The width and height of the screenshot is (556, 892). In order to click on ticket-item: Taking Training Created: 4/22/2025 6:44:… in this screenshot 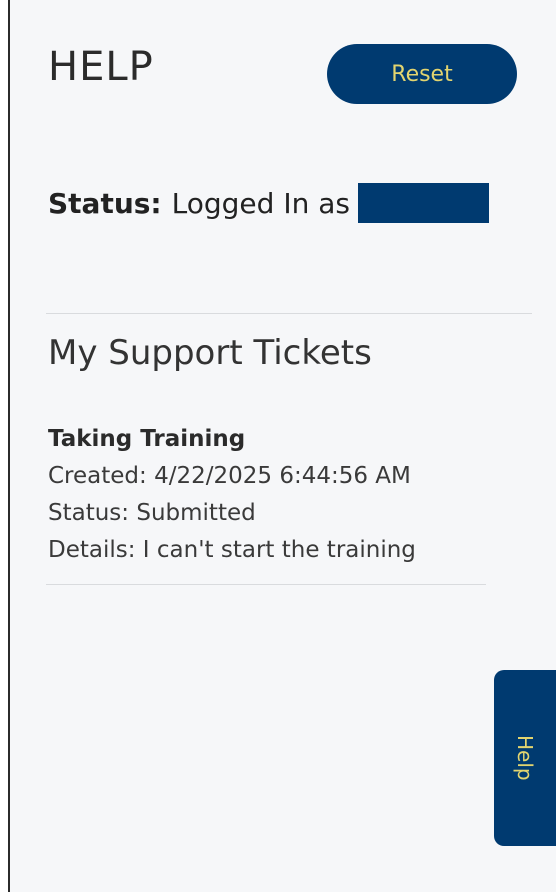, I will do `click(232, 495)`.